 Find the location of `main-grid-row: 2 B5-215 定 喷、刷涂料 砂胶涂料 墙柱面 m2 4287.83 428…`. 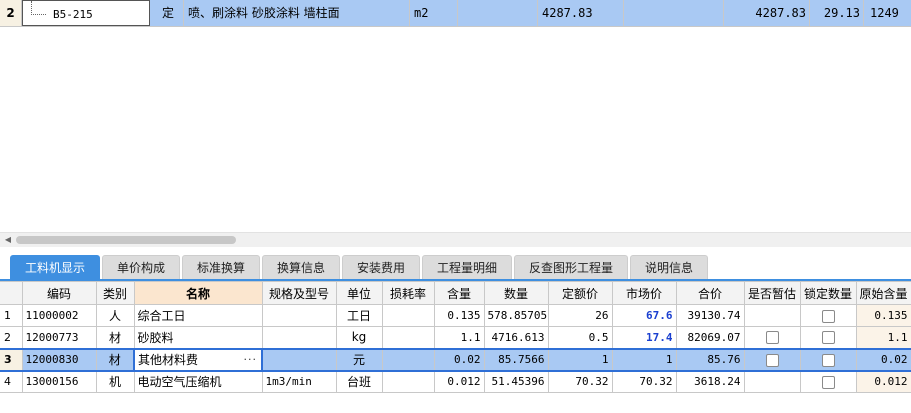

main-grid-row: 2 B5-215 定 喷、刷涂料 砂胶涂料 墙柱面 m2 4287.83 428… is located at coordinates (455, 13).